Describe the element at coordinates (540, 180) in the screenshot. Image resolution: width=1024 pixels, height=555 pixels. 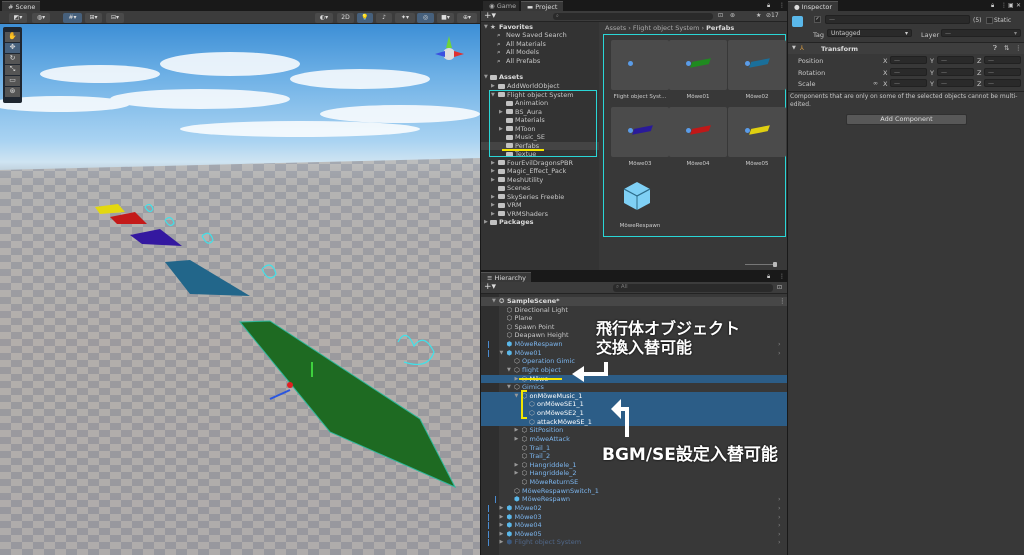
I see `folder-item: ▶ MeshUtility` at that location.